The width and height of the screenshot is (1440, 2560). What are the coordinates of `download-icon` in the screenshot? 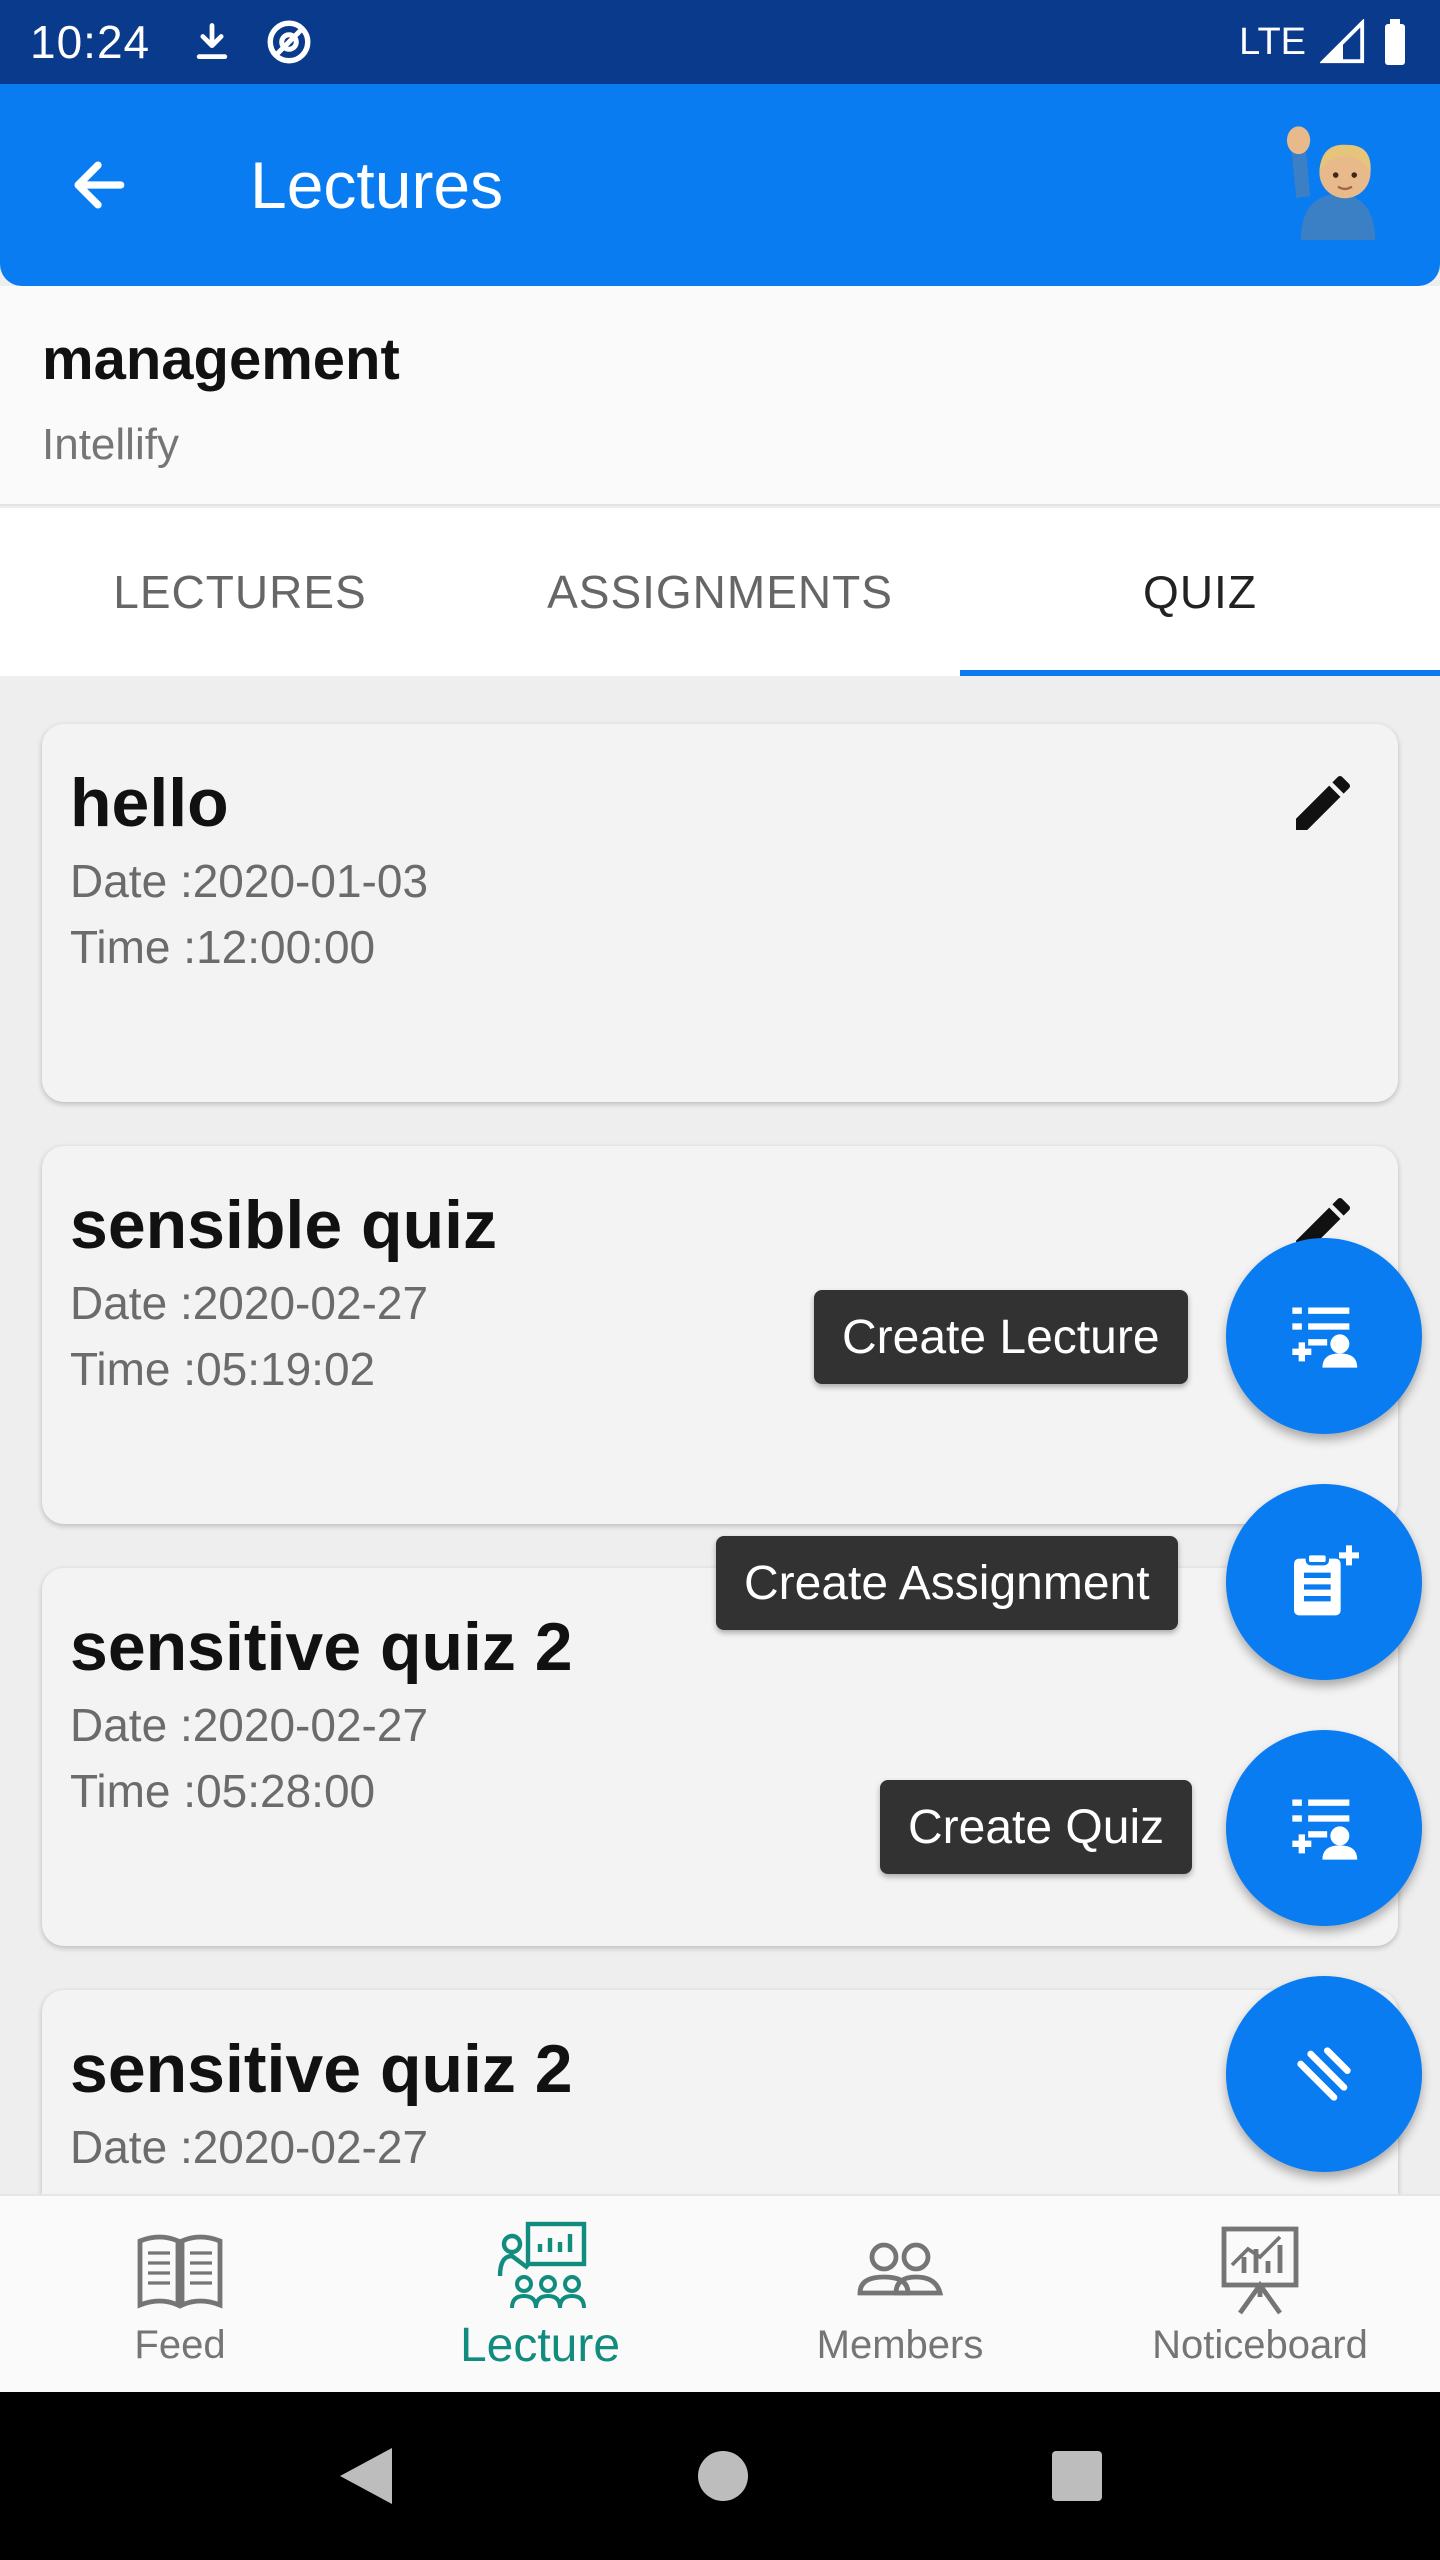 It's located at (212, 41).